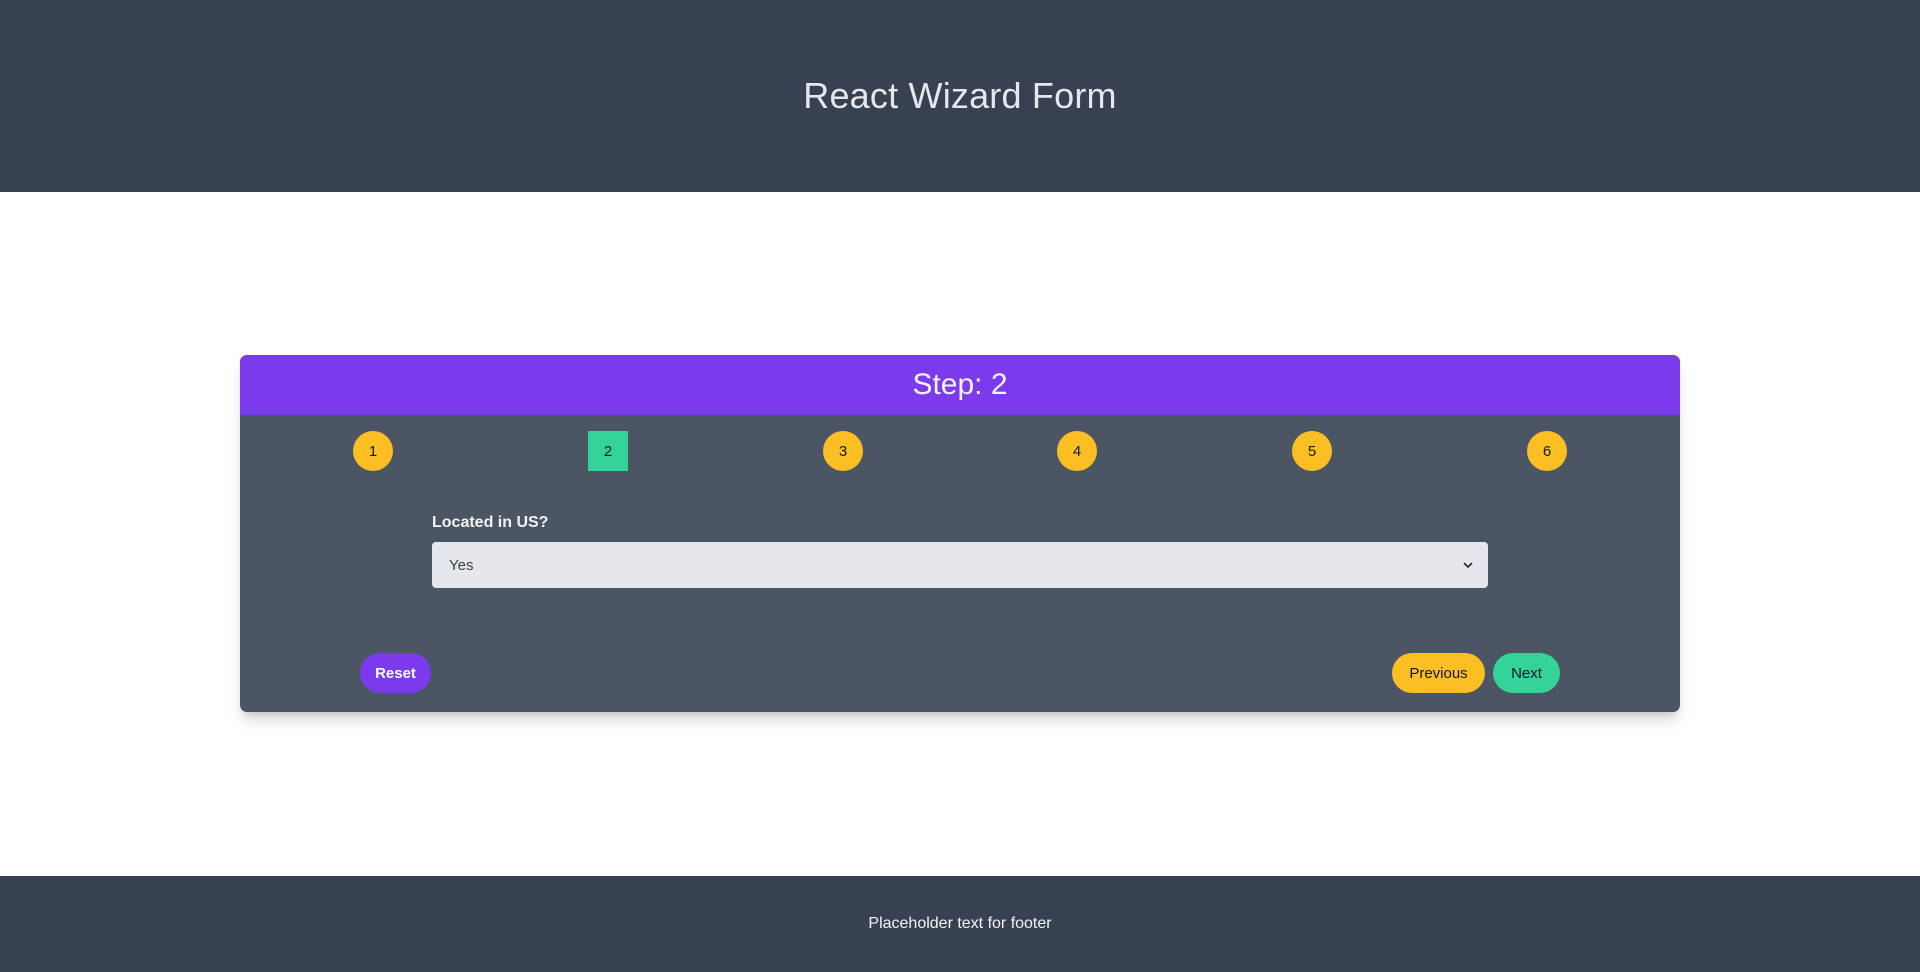 The image size is (1920, 972). What do you see at coordinates (608, 451) in the screenshot?
I see `step-2-button: 2` at bounding box center [608, 451].